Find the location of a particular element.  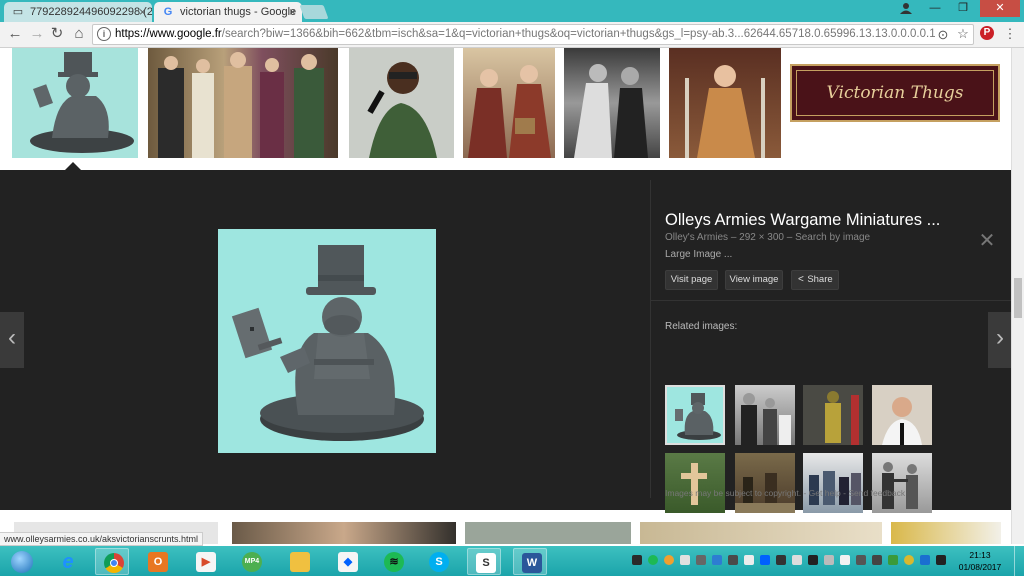

page-scrollbar is located at coordinates (1017, 296).